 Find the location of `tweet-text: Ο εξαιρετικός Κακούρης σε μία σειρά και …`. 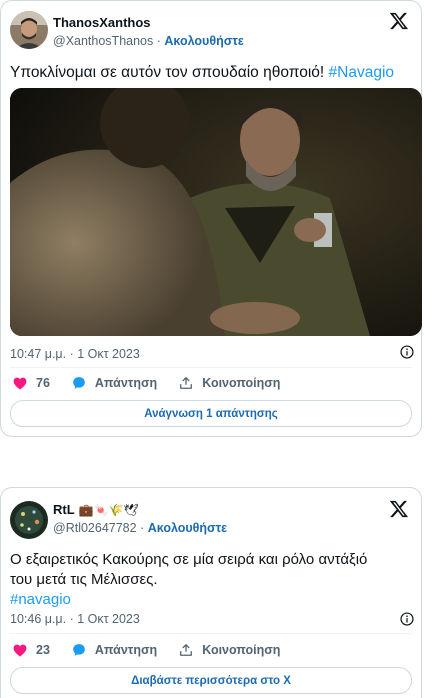

tweet-text: Ο εξαιρετικός Κακούρης σε μία σειρά και … is located at coordinates (209, 580).